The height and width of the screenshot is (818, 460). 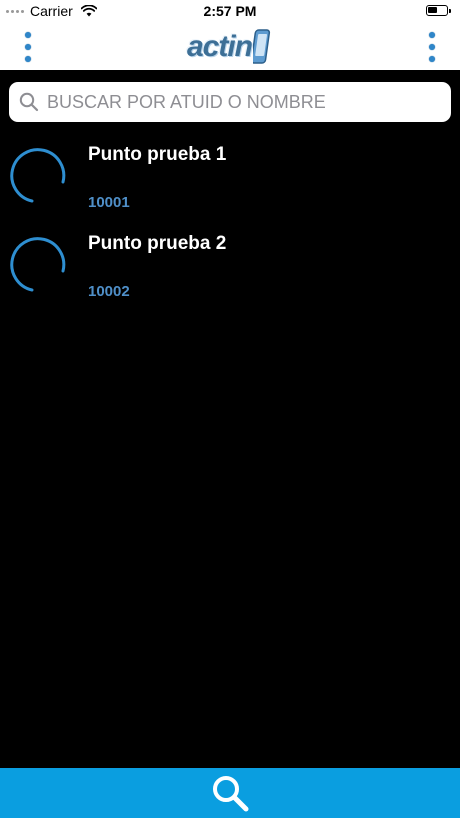 I want to click on list-item: Punto prueba 2 10002, so click(x=230, y=268).